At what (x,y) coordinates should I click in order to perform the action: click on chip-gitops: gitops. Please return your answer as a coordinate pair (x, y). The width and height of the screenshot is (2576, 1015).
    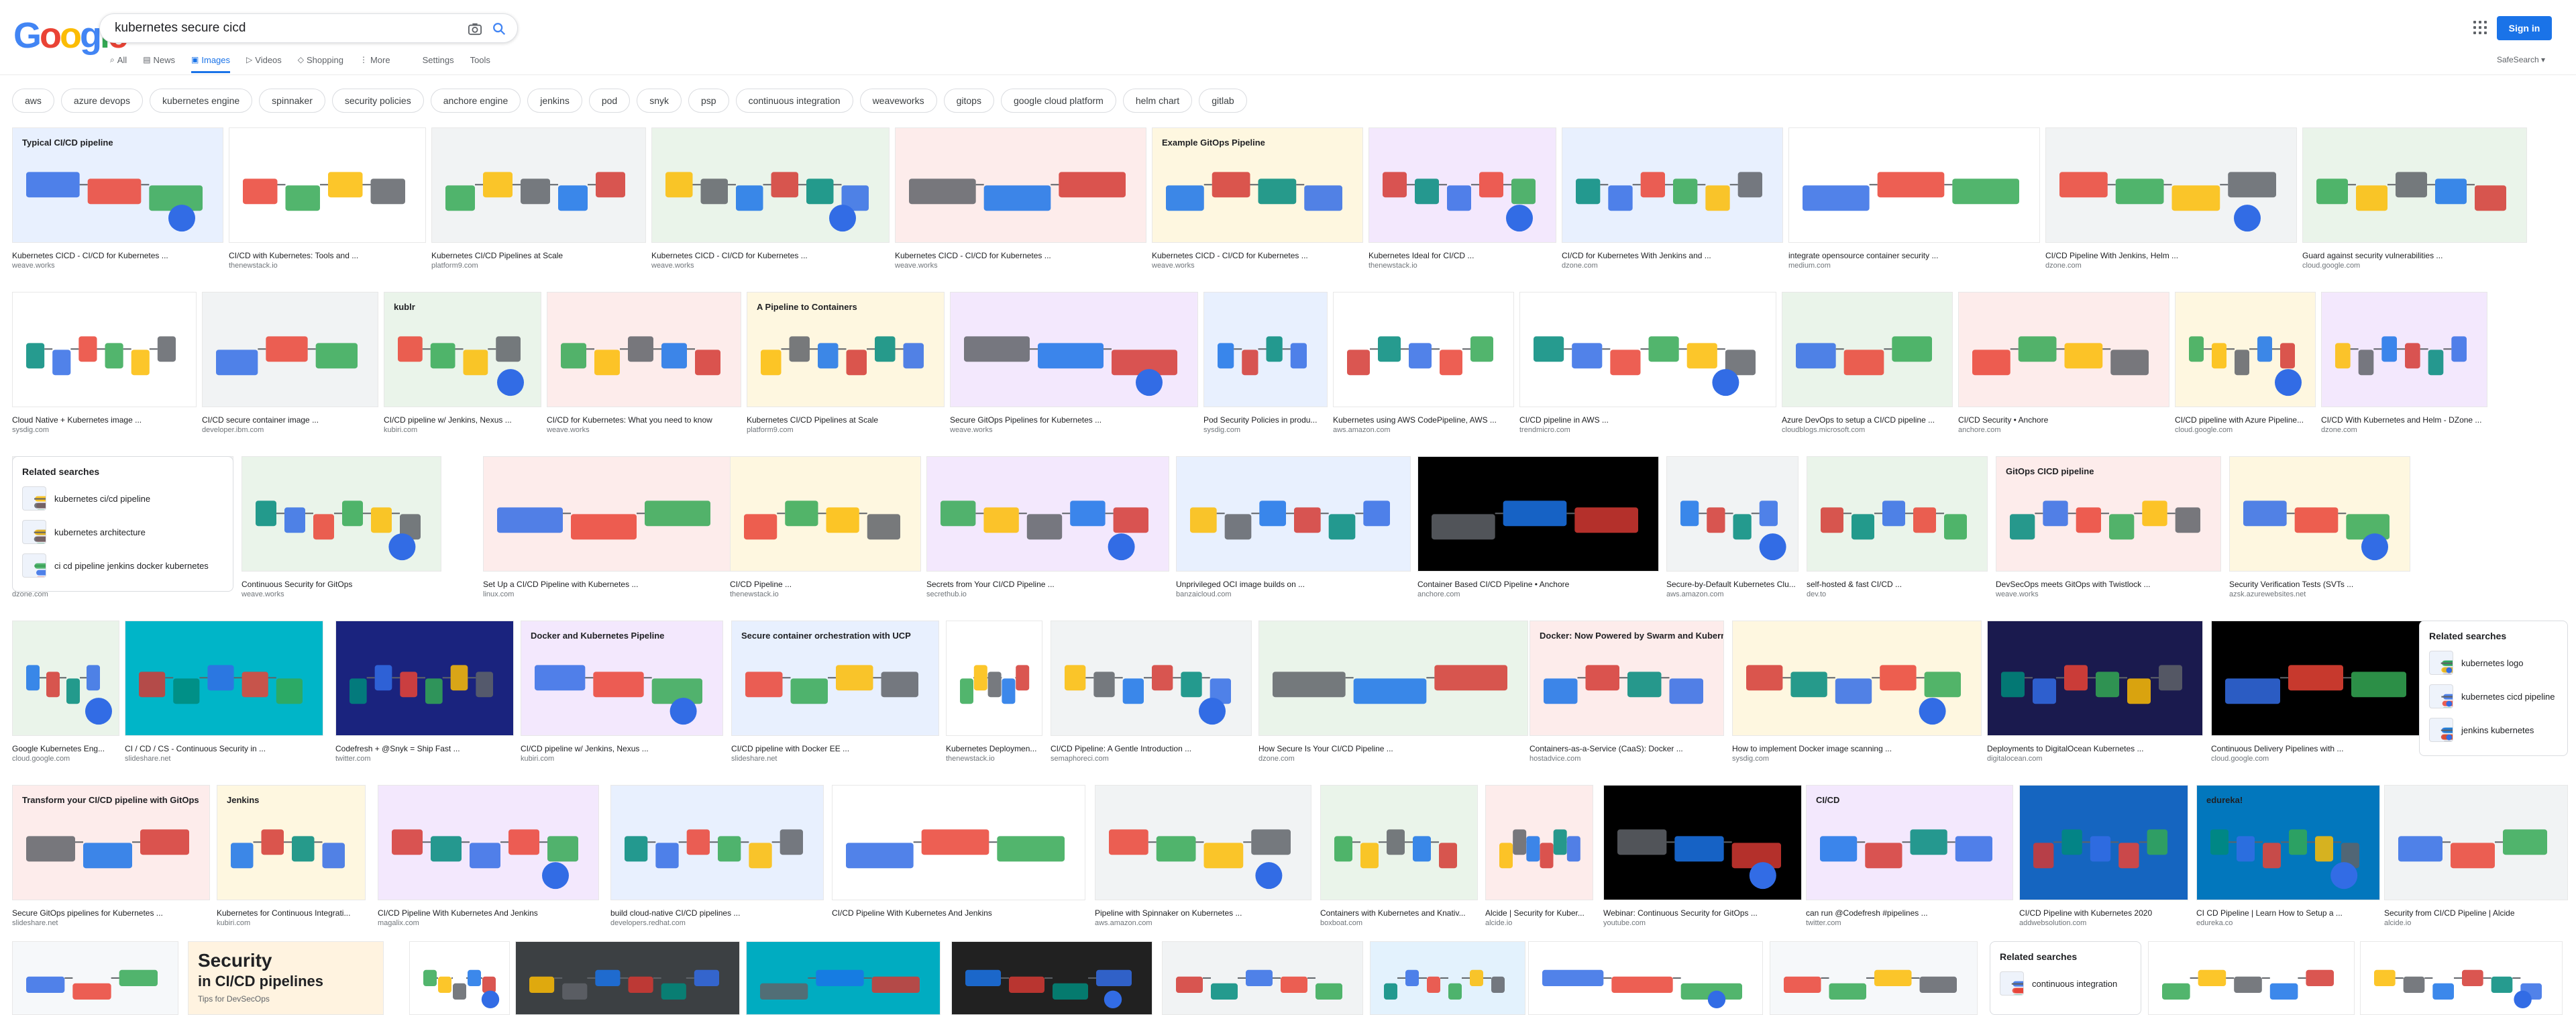
    Looking at the image, I should click on (968, 101).